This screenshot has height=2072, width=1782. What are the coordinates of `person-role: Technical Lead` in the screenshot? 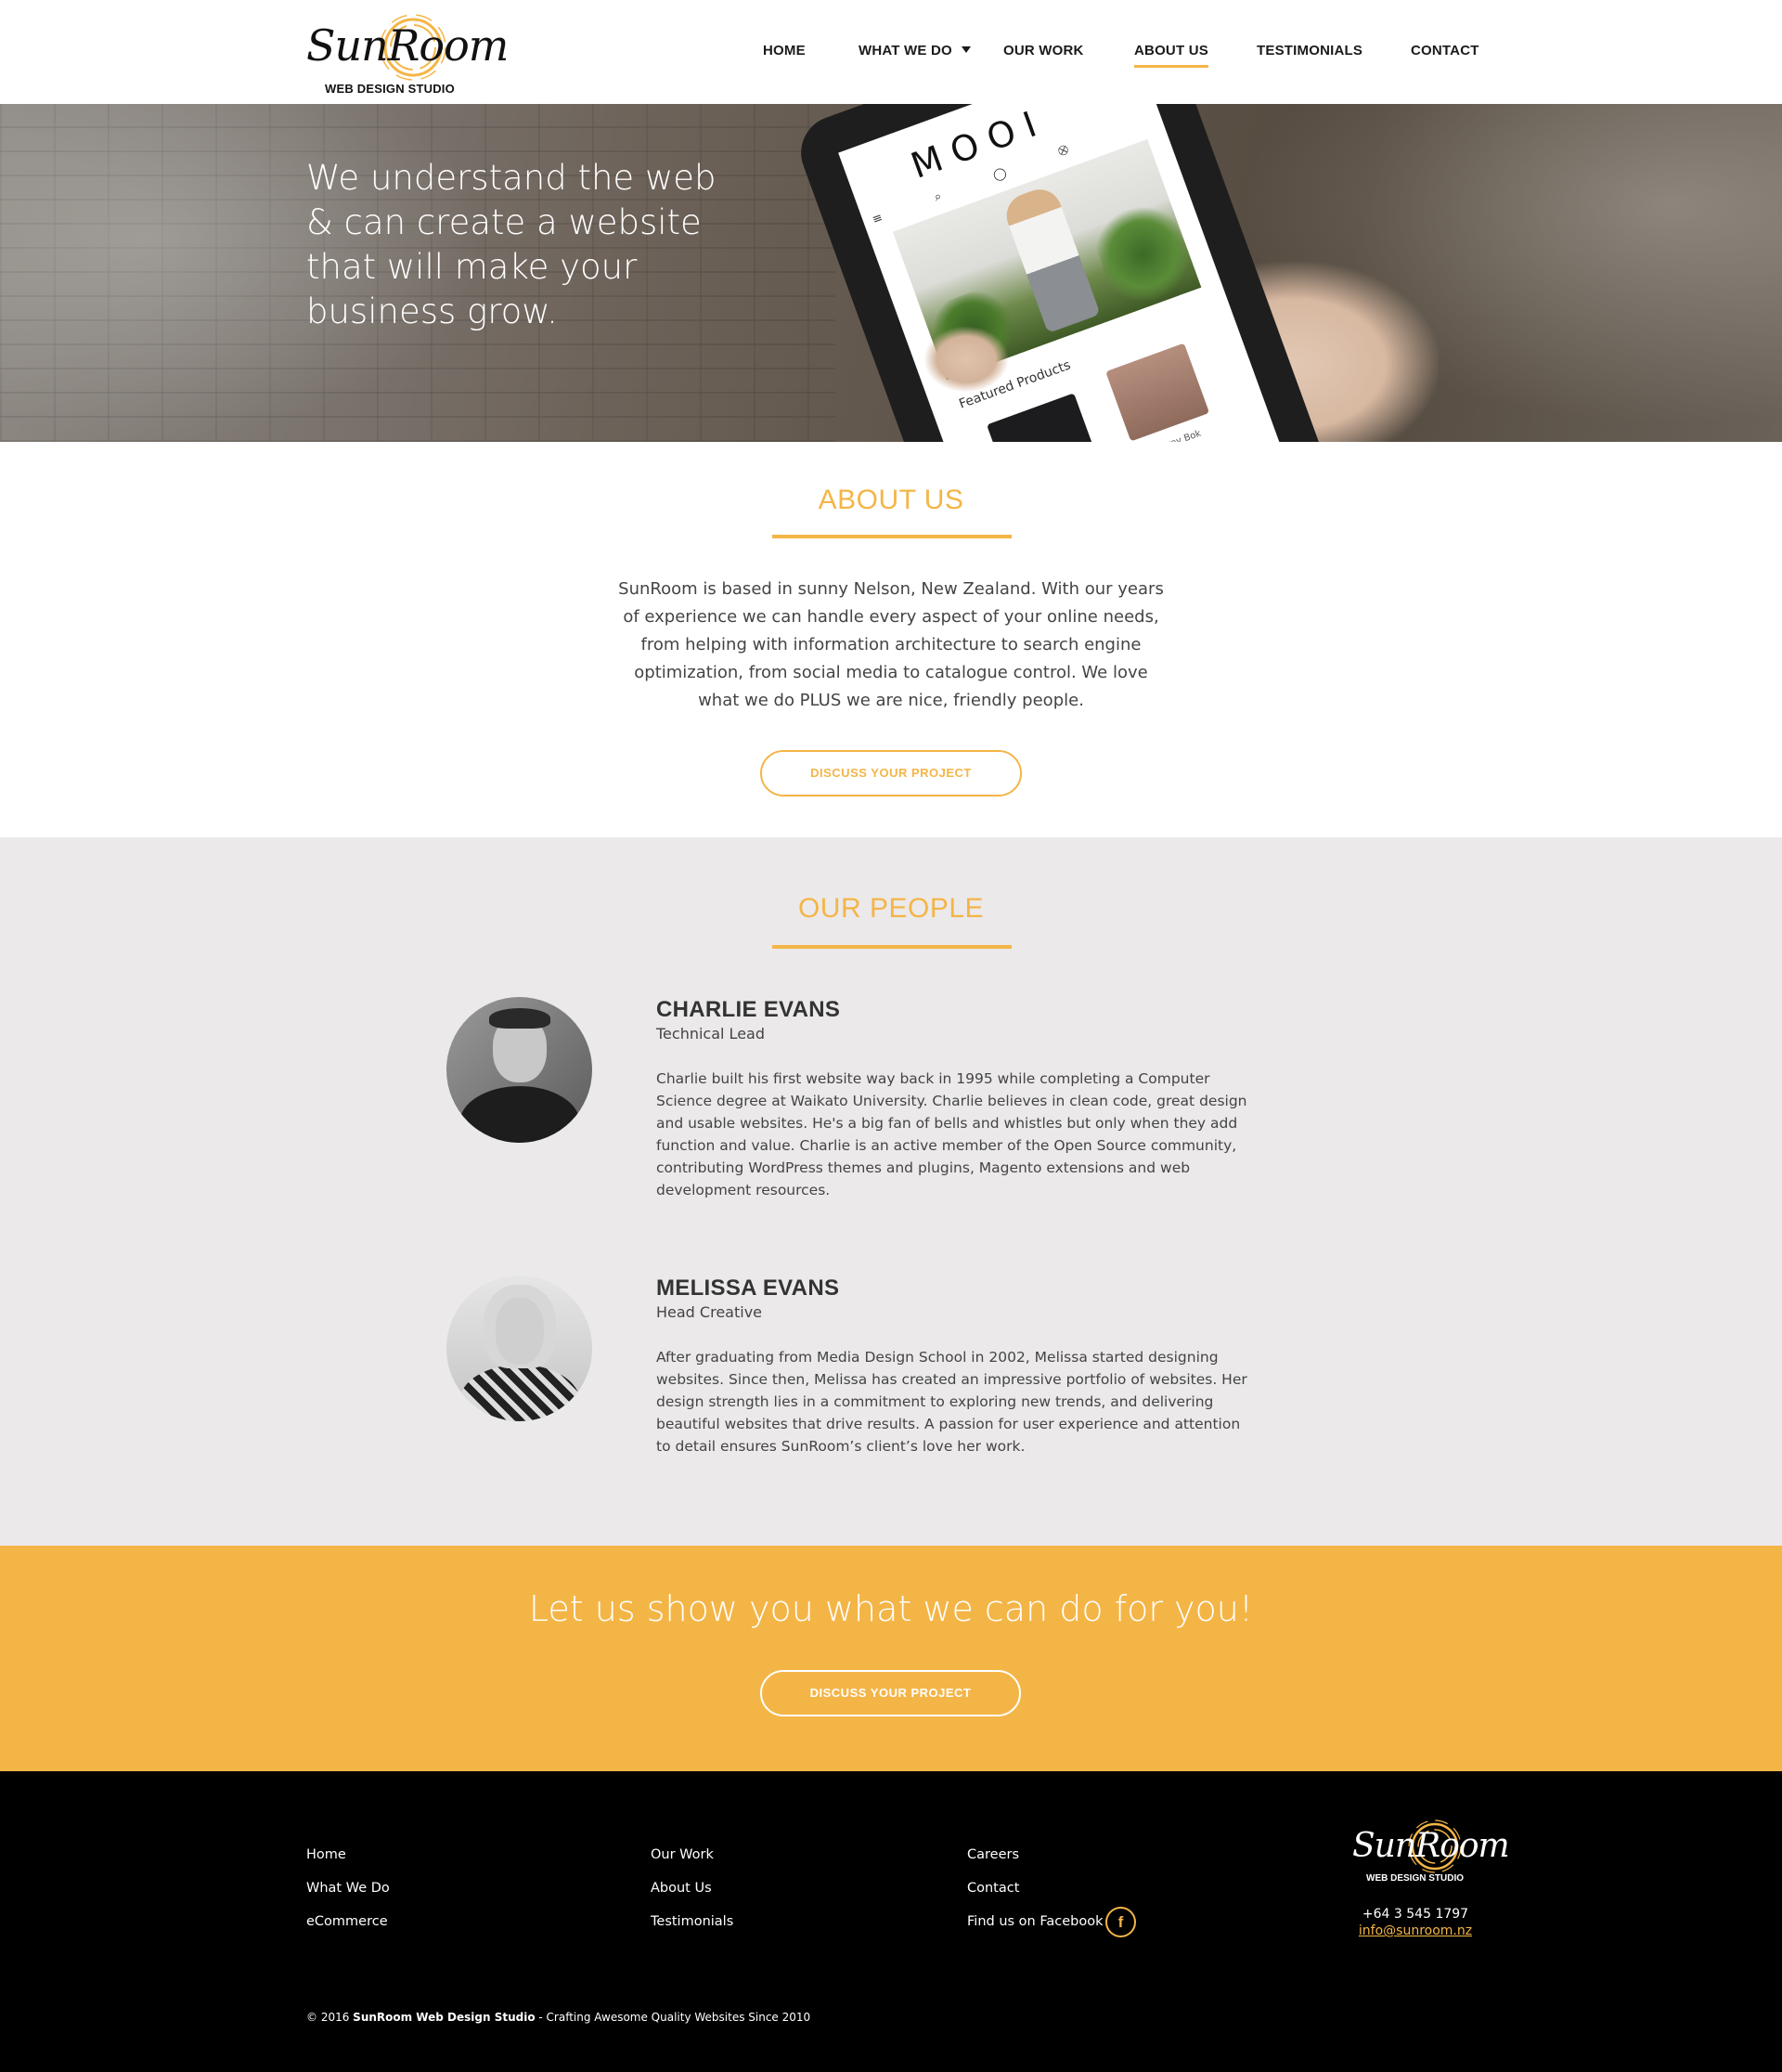 It's located at (710, 1033).